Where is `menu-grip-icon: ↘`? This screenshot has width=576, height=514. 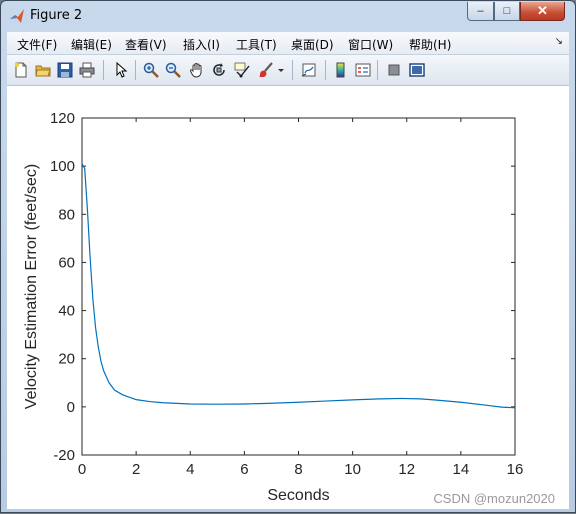
menu-grip-icon: ↘ is located at coordinates (559, 41).